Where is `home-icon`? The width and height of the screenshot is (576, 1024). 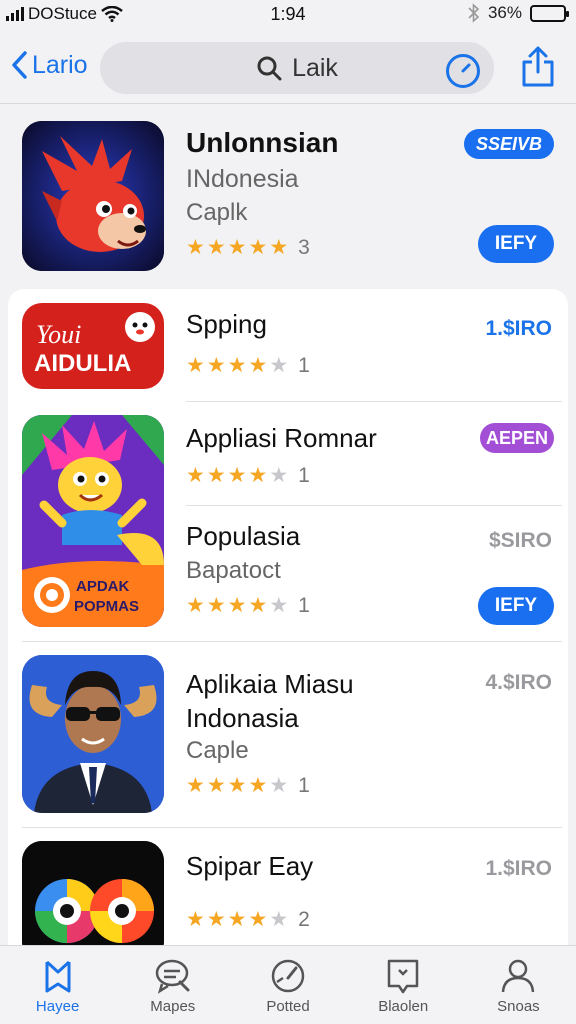 home-icon is located at coordinates (58, 976).